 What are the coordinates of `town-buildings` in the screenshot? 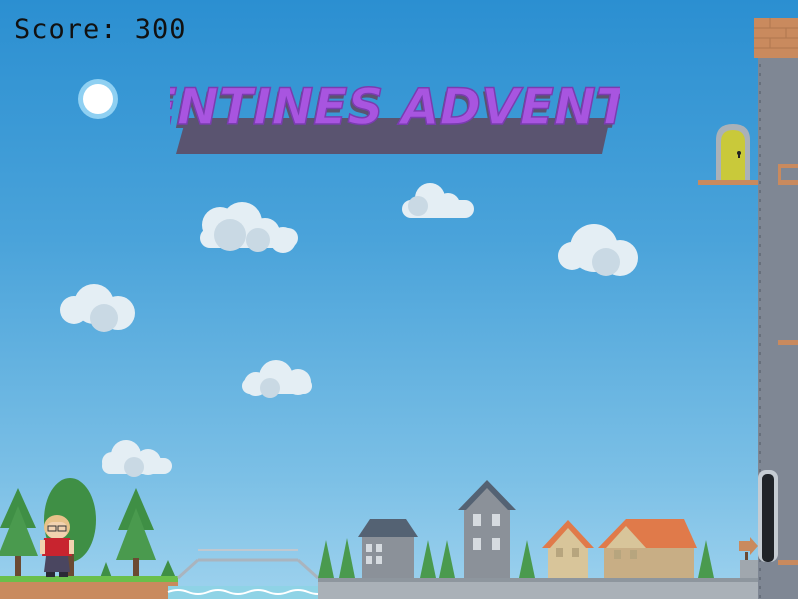 It's located at (538, 539).